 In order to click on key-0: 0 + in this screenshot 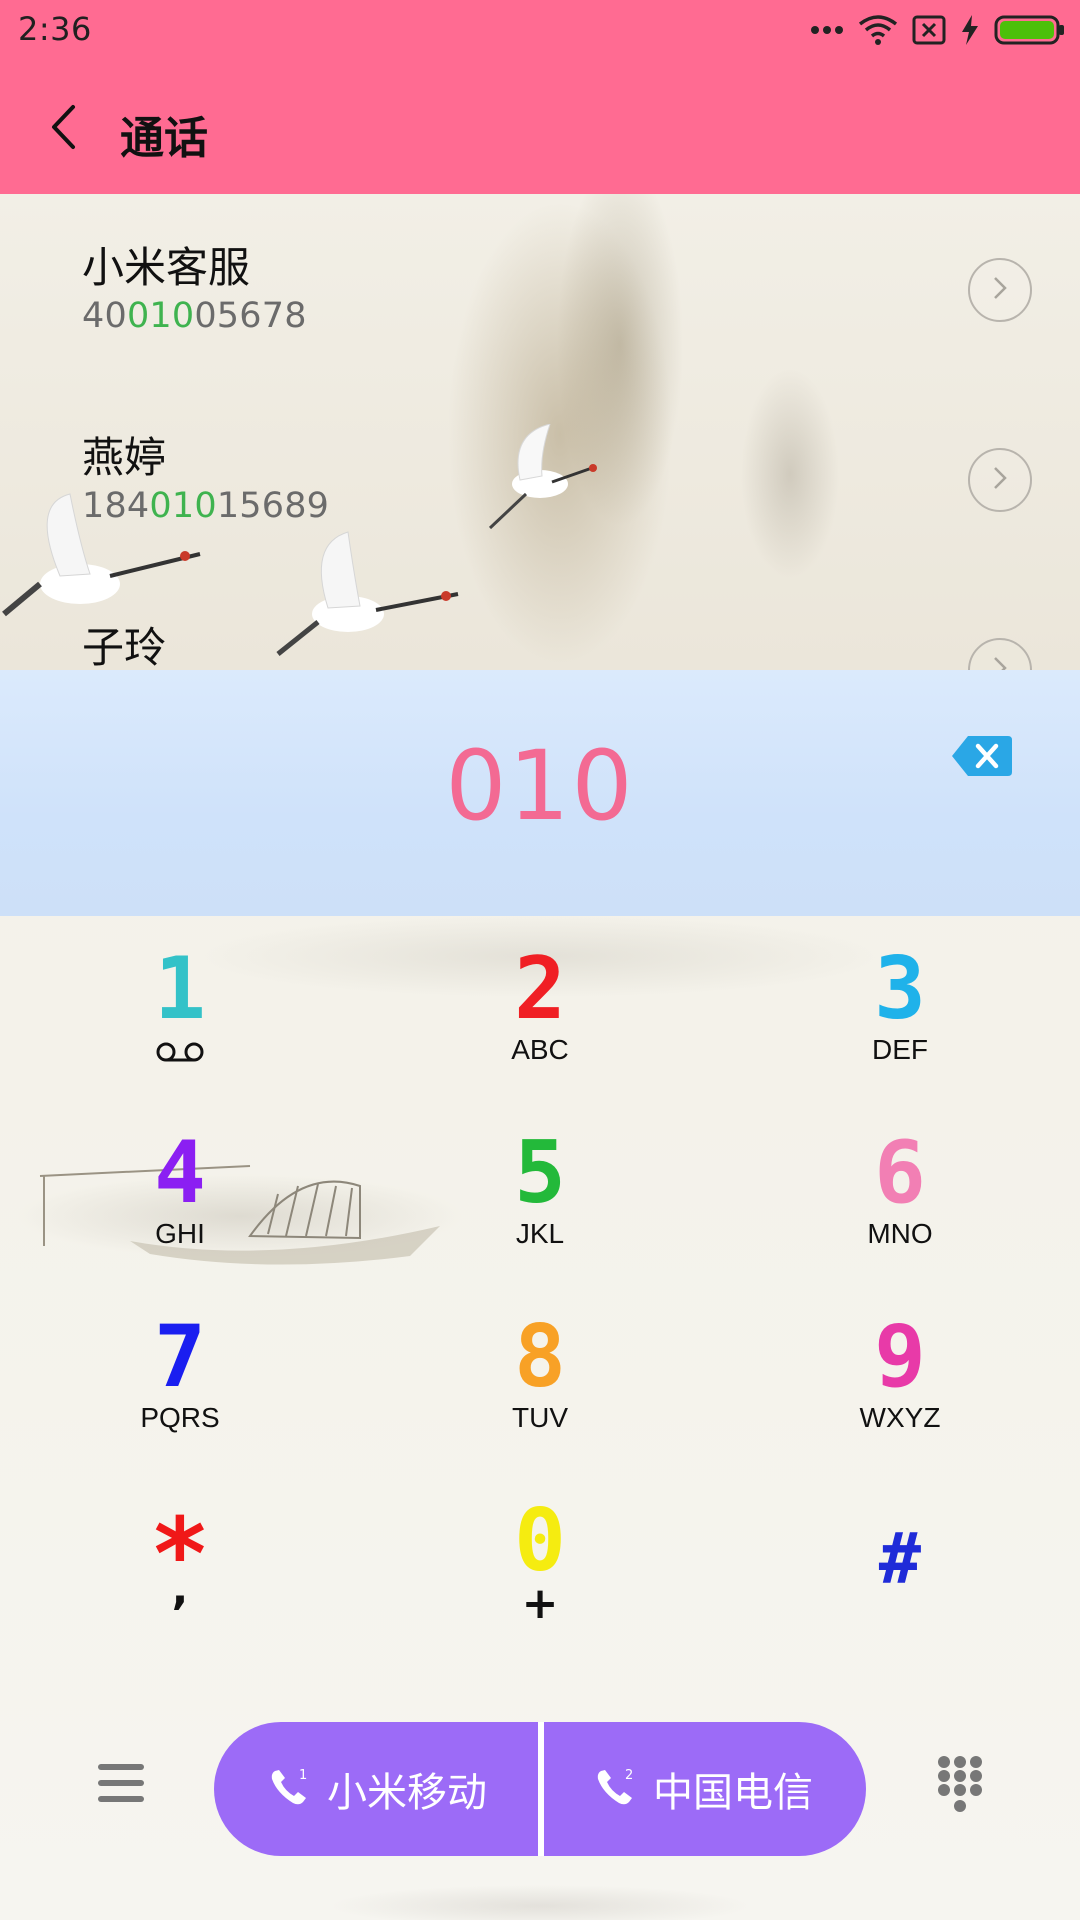, I will do `click(540, 1560)`.